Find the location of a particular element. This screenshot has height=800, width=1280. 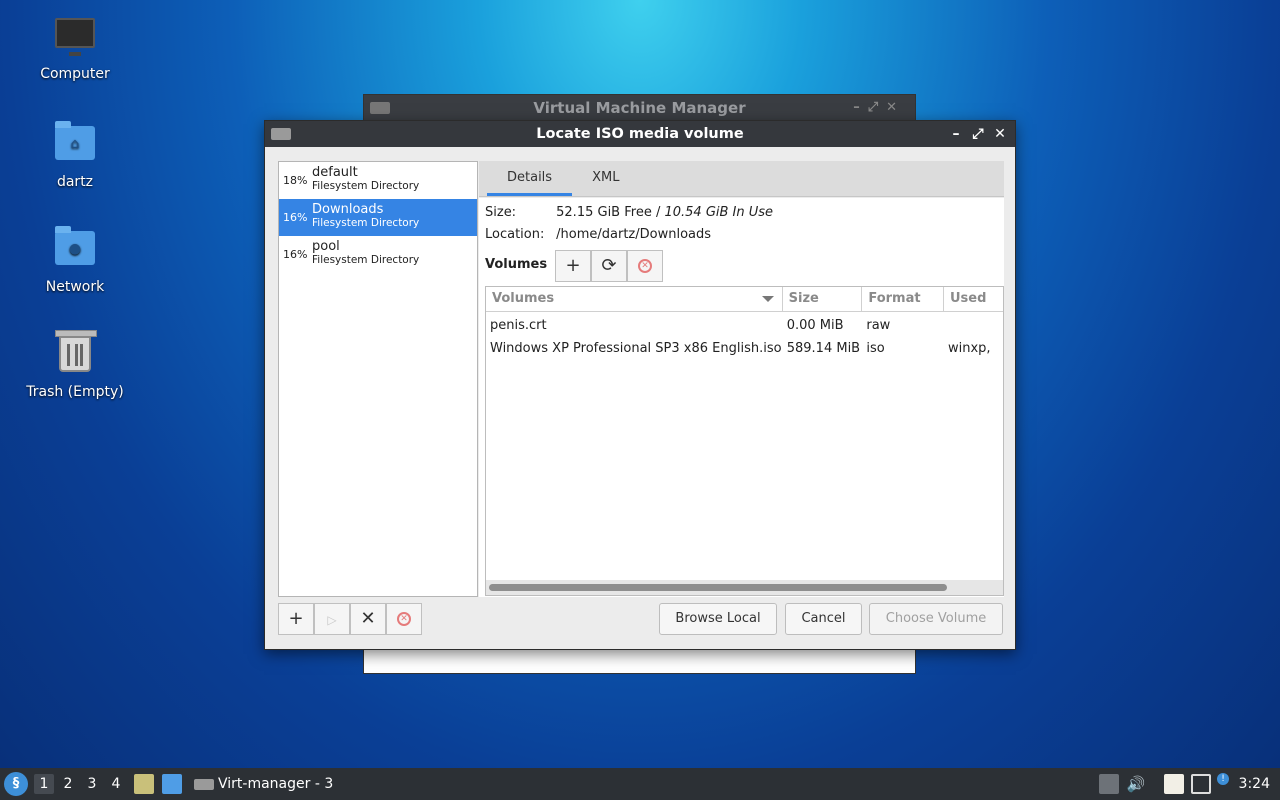

desktop-icon-trash: Trash (Empty) is located at coordinates (75, 365).